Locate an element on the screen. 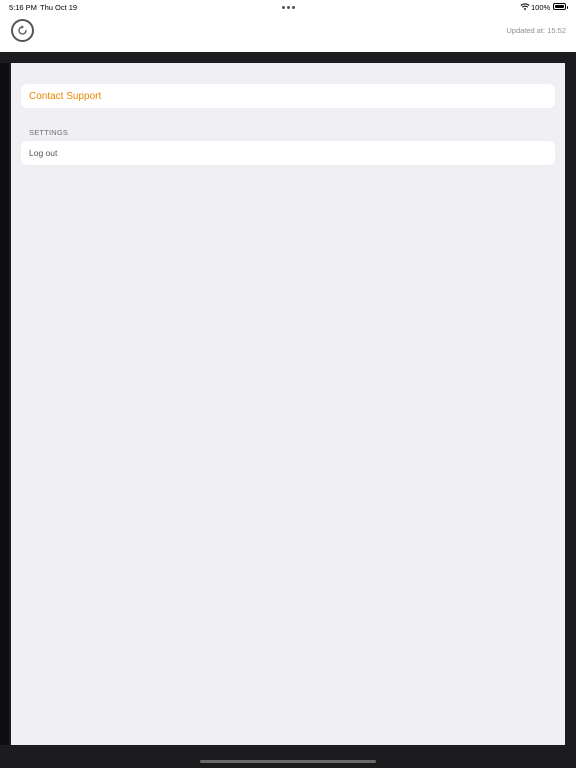 The image size is (576, 768). home-indicator is located at coordinates (288, 761).